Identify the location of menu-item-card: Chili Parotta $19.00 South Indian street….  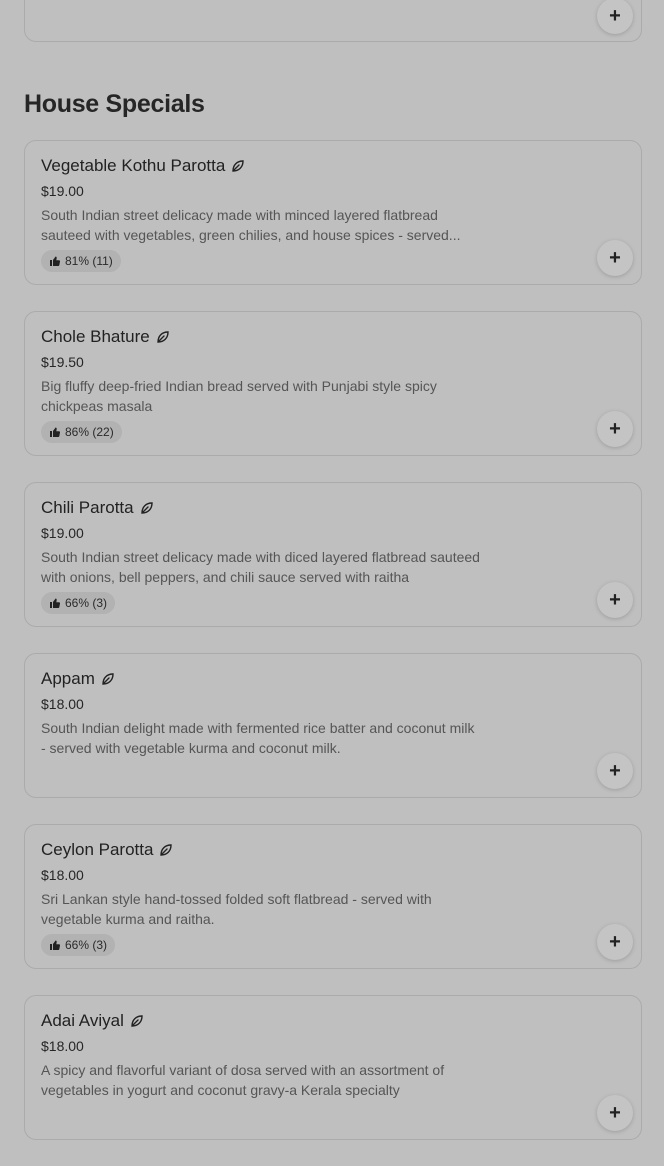
(333, 554).